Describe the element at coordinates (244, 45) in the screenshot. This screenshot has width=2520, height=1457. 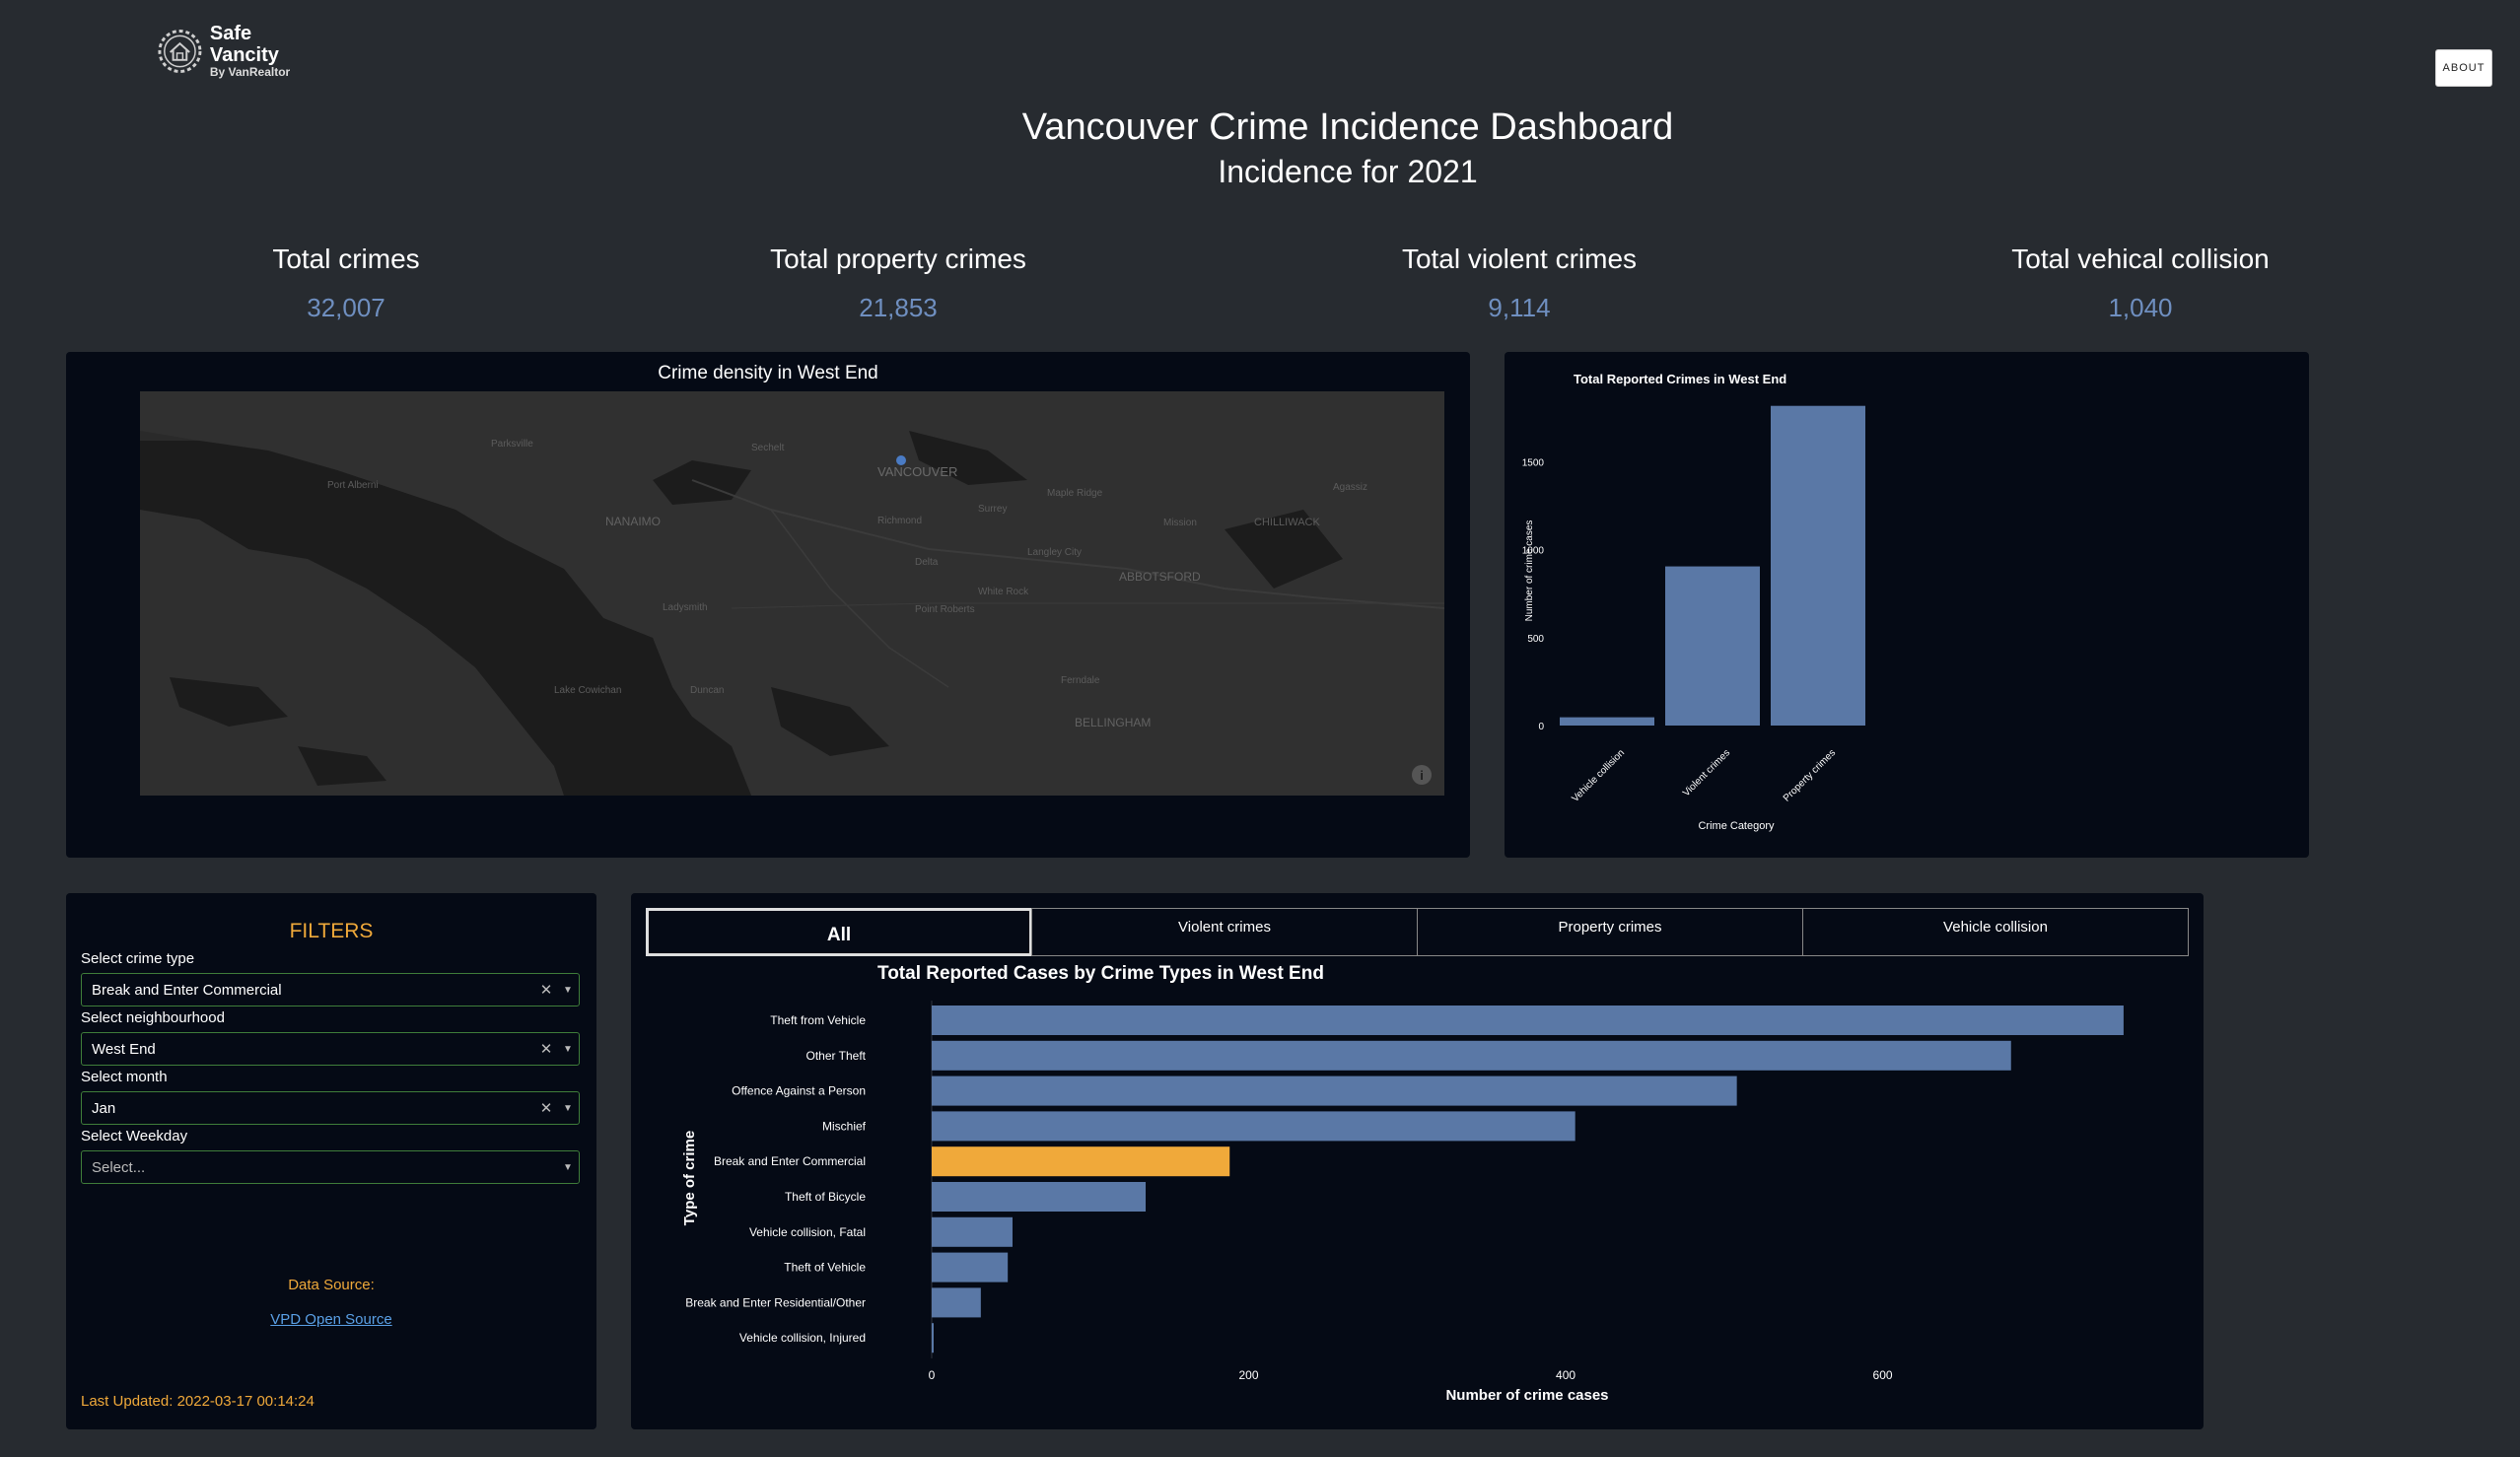
I see `logo-title: Safe Vancity` at that location.